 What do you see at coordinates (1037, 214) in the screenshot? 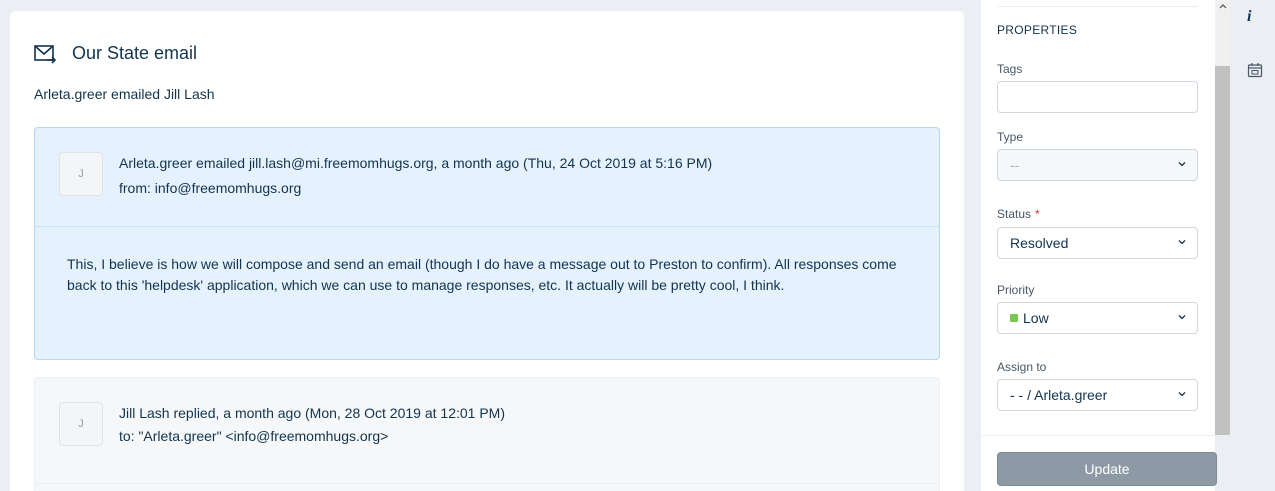
I see `required-marker: *` at bounding box center [1037, 214].